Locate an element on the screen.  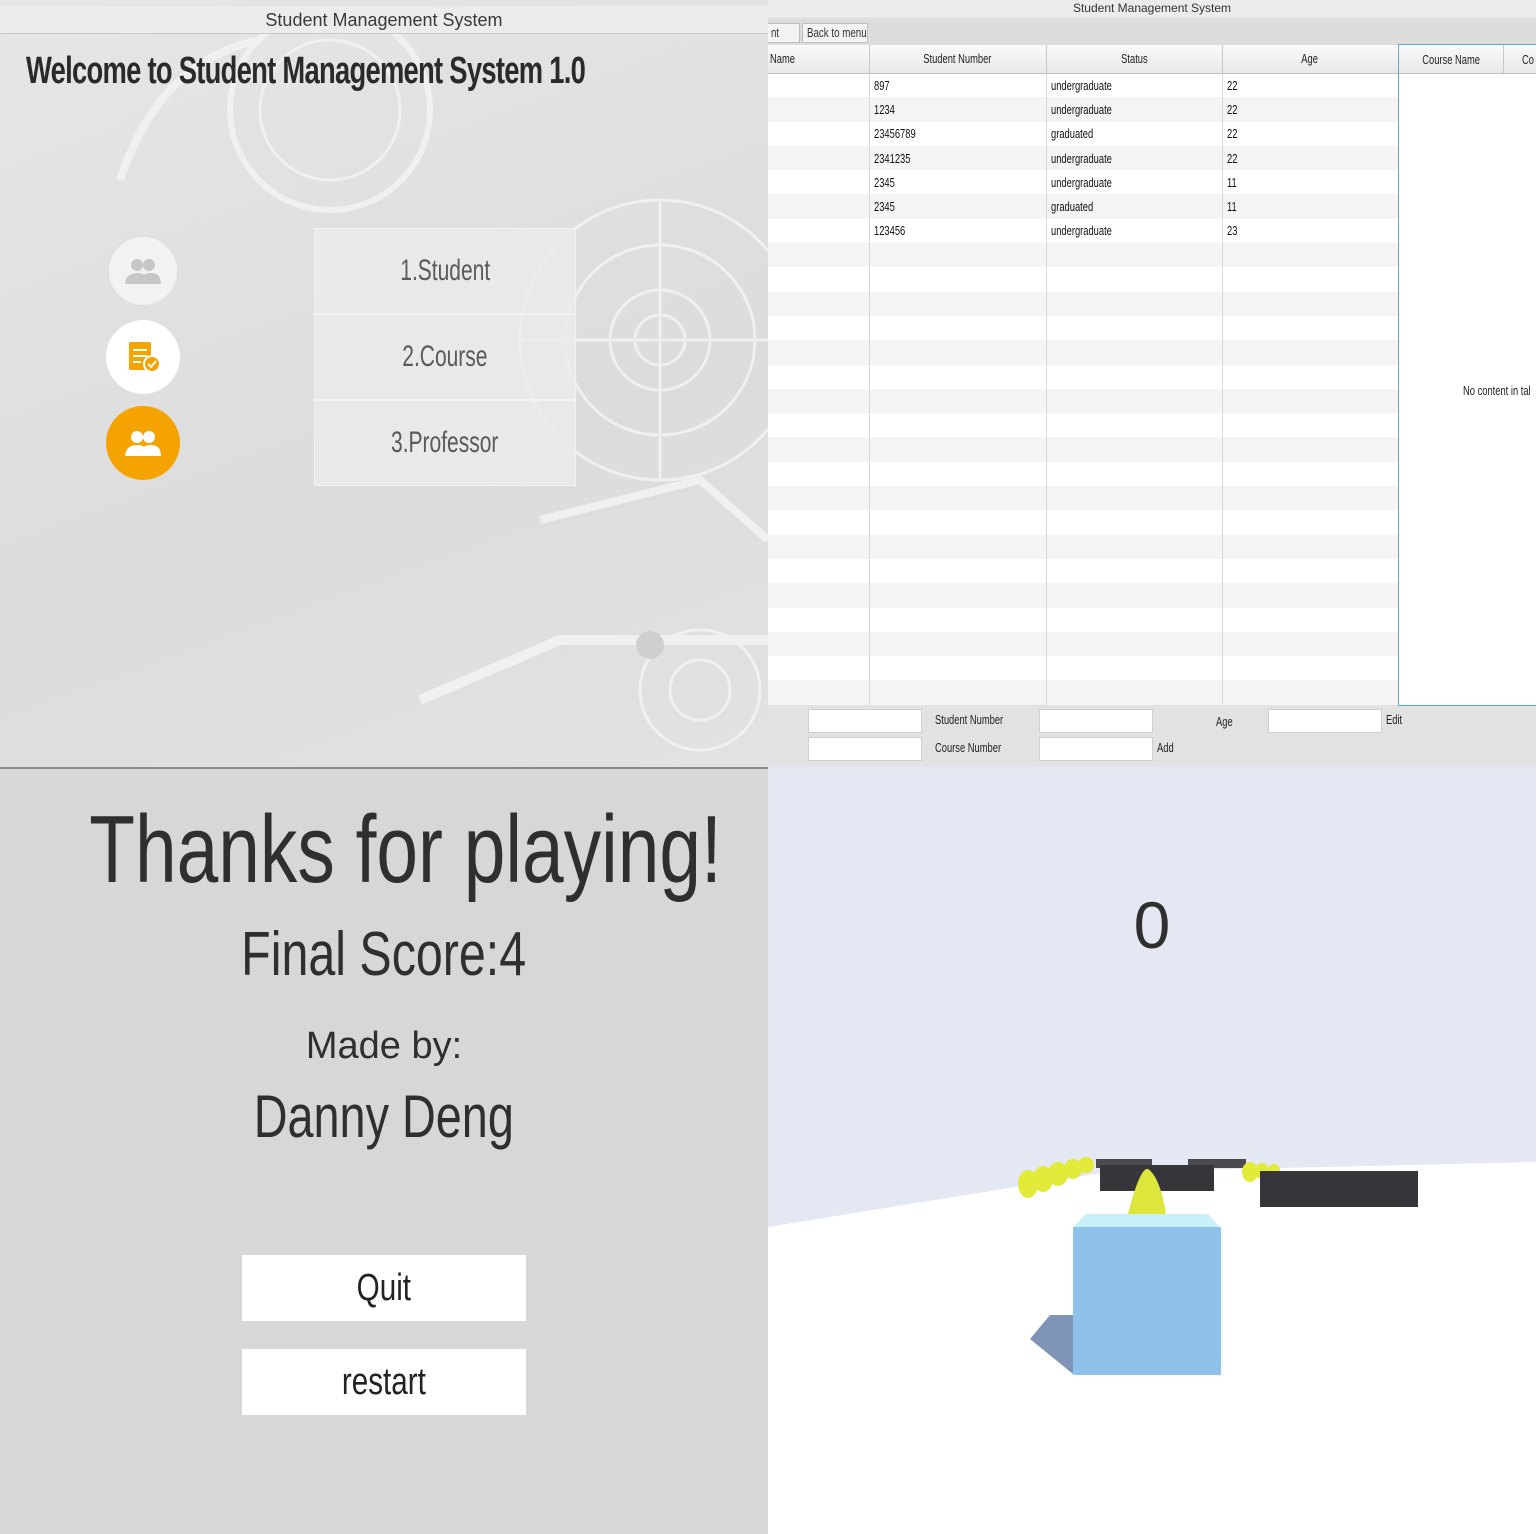
quit-button: Quit is located at coordinates (384, 1288).